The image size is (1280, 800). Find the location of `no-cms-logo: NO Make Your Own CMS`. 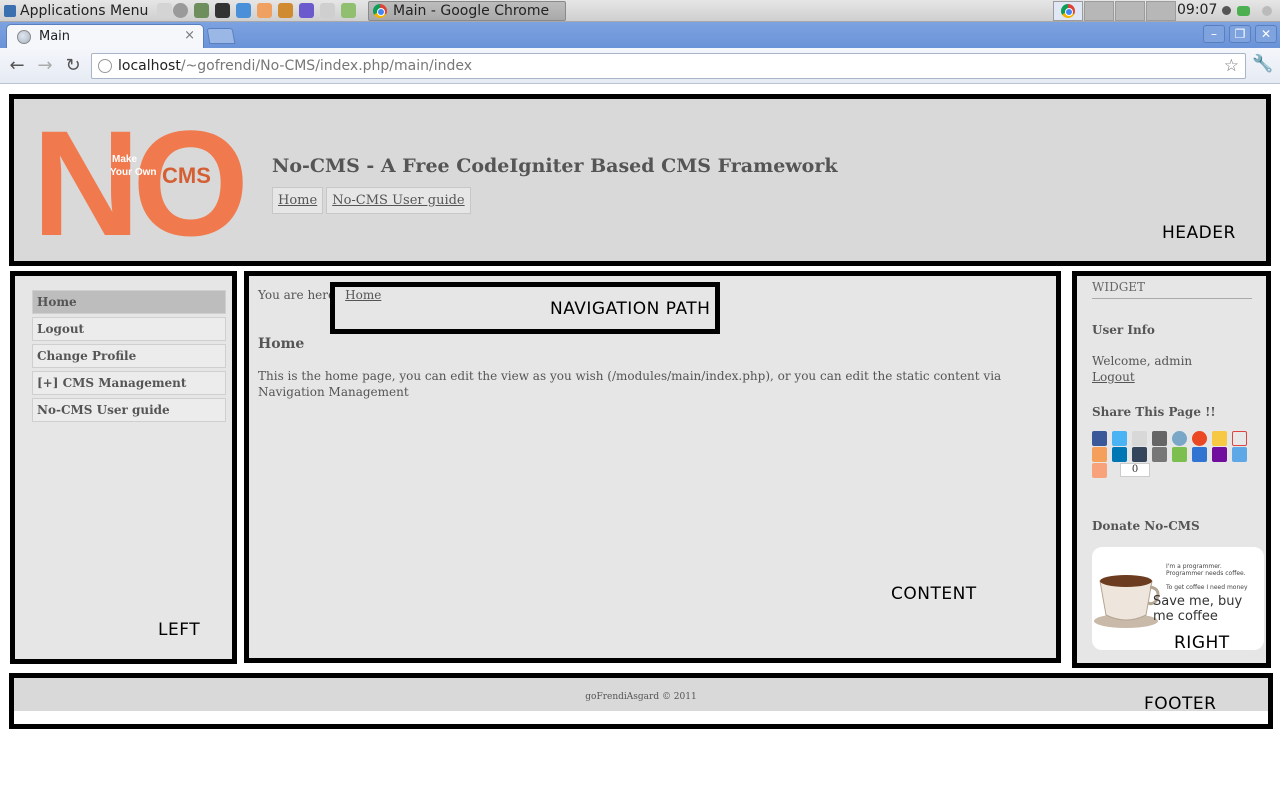

no-cms-logo: NO Make Your Own CMS is located at coordinates (144, 181).